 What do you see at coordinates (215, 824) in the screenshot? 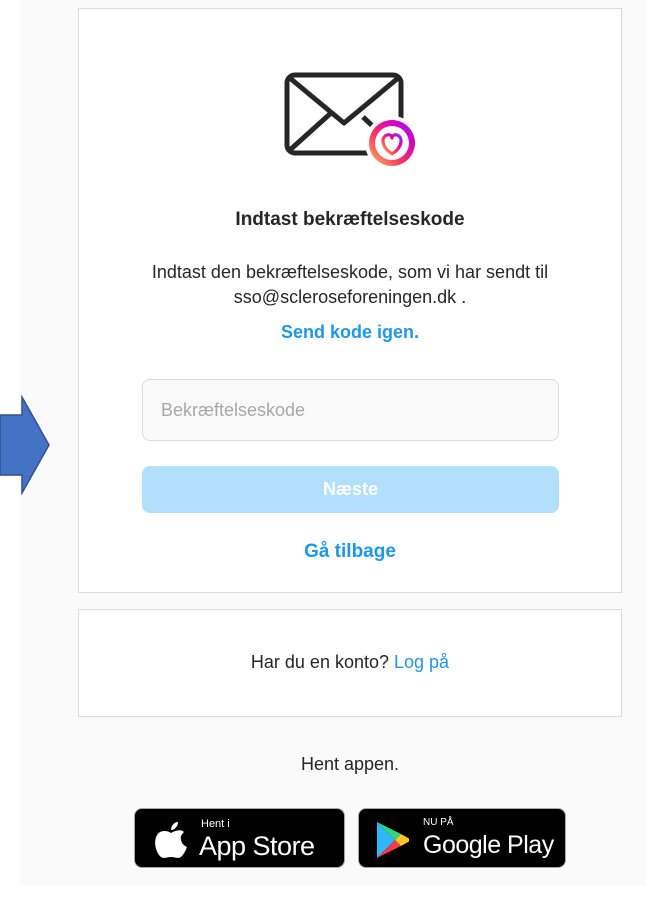
I see `app-store-small-text: Hent i` at bounding box center [215, 824].